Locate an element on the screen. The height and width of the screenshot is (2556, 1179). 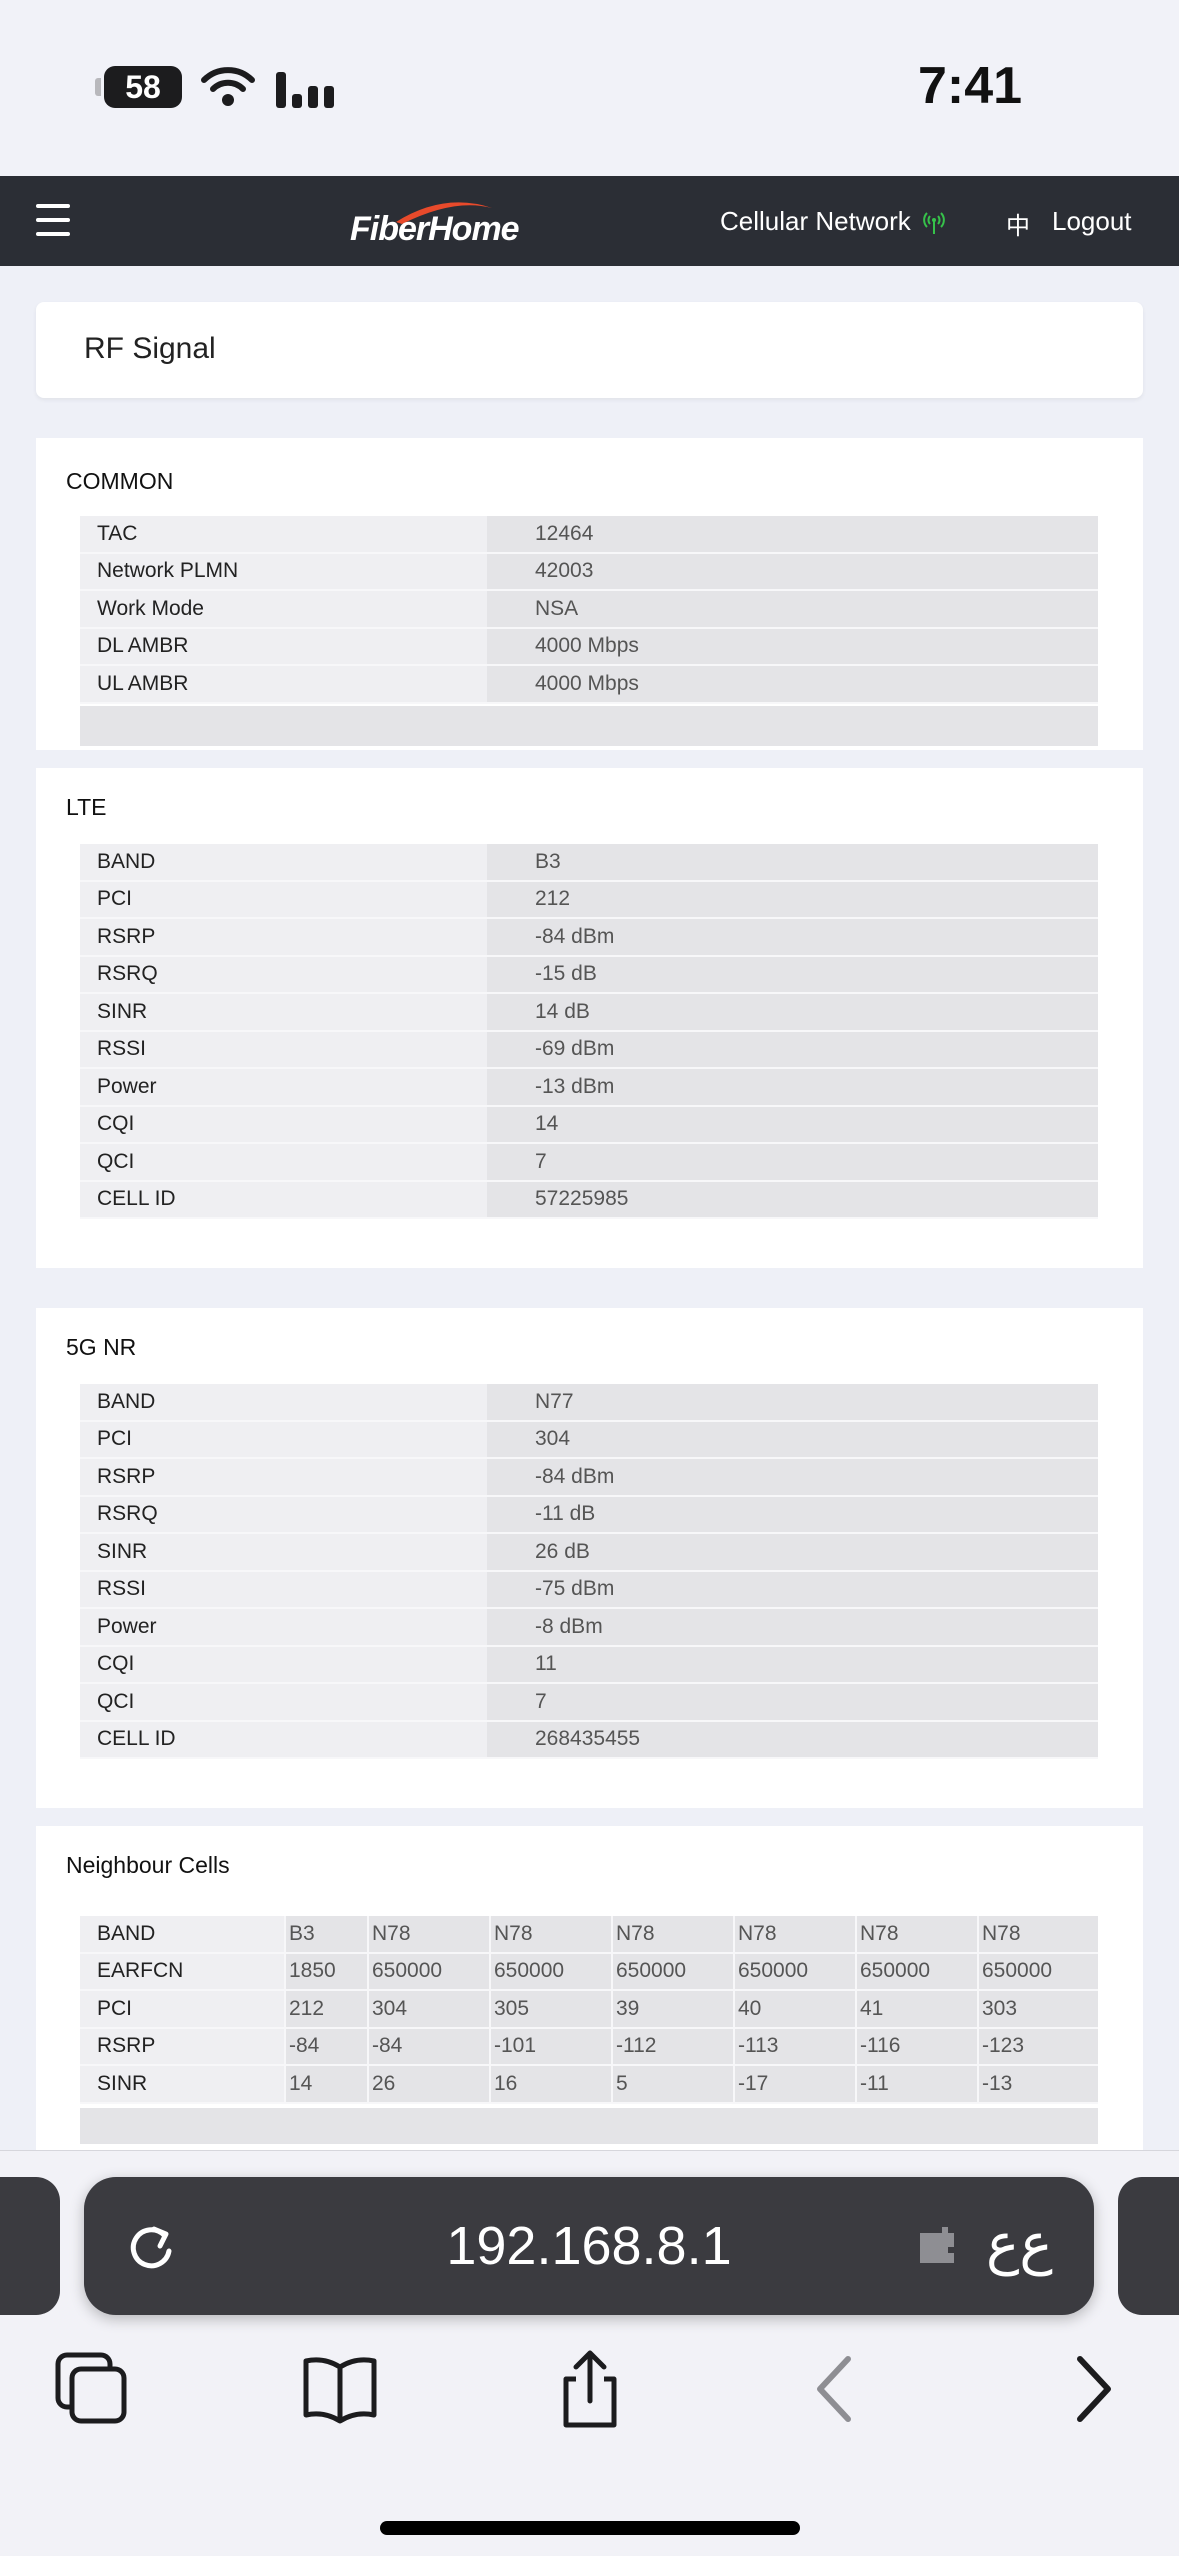
table-row: Work Mode NSA is located at coordinates (589, 610).